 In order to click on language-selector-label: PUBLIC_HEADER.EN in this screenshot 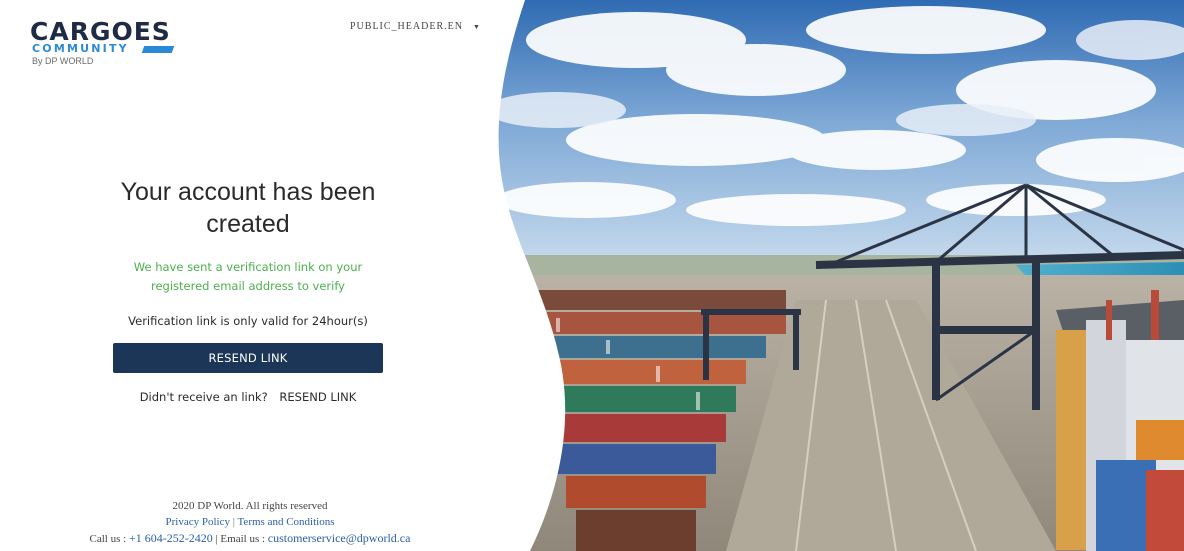, I will do `click(406, 26)`.